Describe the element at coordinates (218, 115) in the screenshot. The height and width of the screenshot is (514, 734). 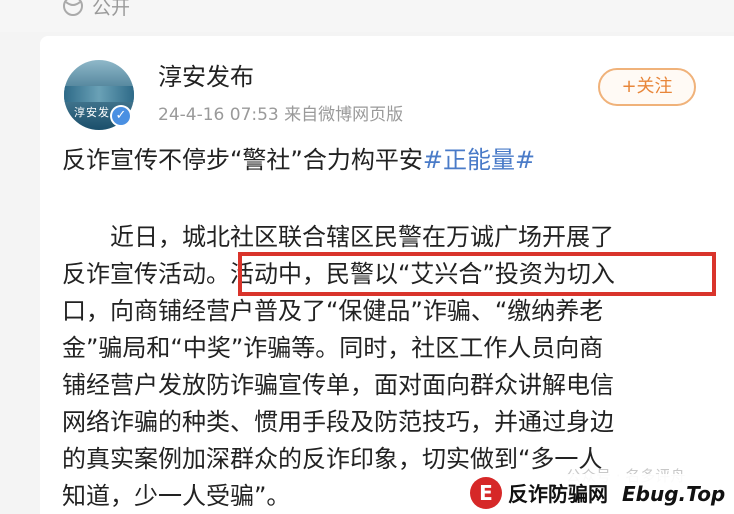
I see `post-timestamp: 24-4-16 07:53` at that location.